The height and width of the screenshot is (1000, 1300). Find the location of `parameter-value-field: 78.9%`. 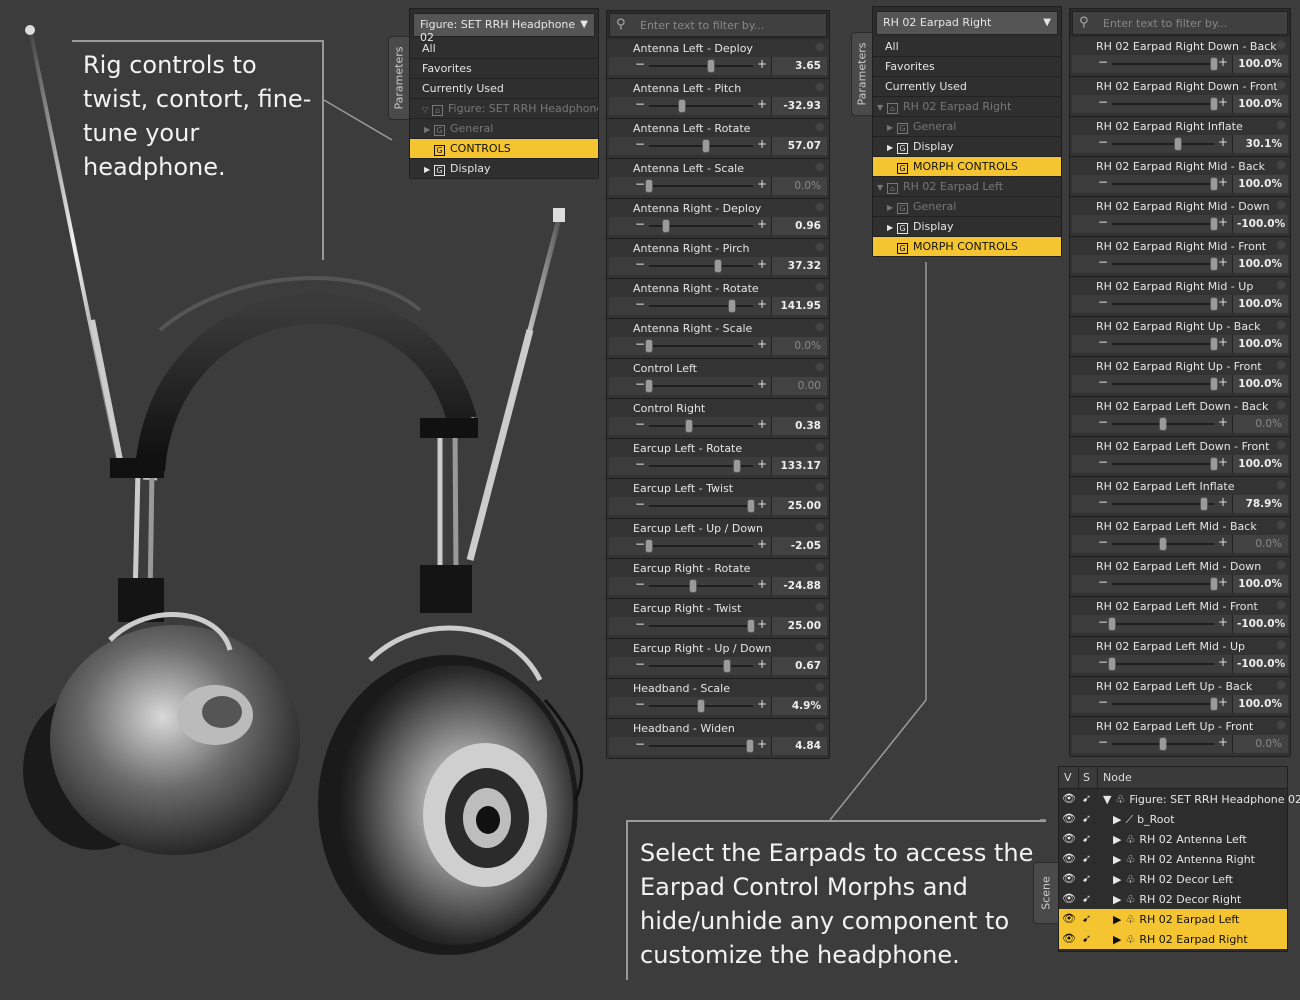

parameter-value-field: 78.9% is located at coordinates (1260, 504).